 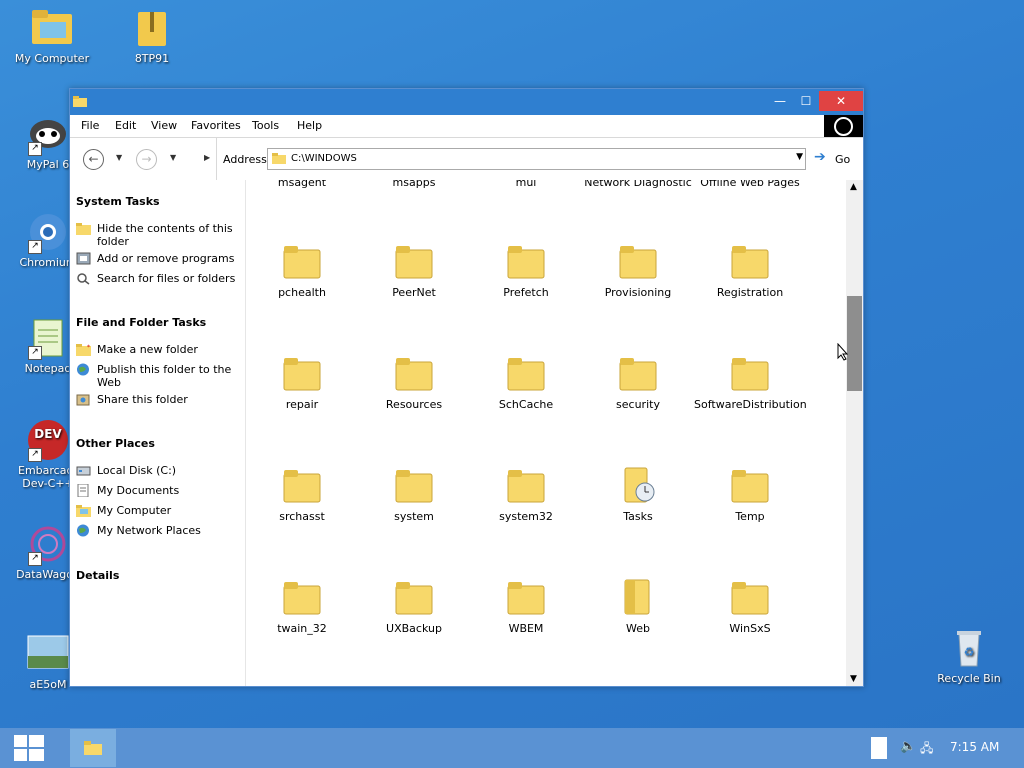 What do you see at coordinates (908, 746) in the screenshot?
I see `volume-icon: 🔈` at bounding box center [908, 746].